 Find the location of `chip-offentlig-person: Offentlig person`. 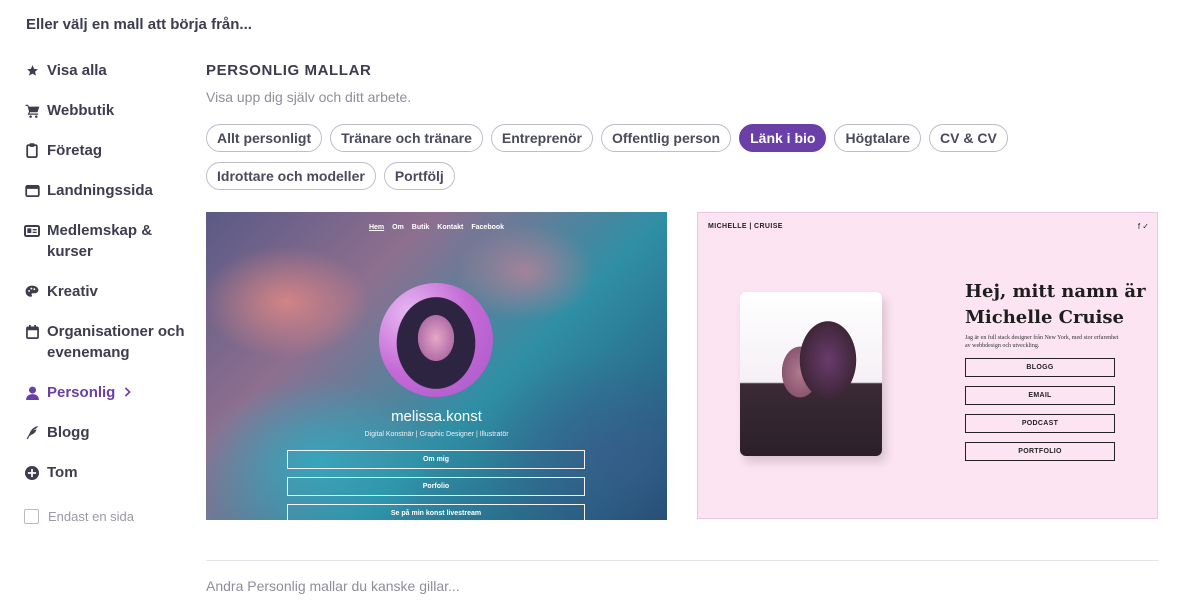

chip-offentlig-person: Offentlig person is located at coordinates (666, 138).